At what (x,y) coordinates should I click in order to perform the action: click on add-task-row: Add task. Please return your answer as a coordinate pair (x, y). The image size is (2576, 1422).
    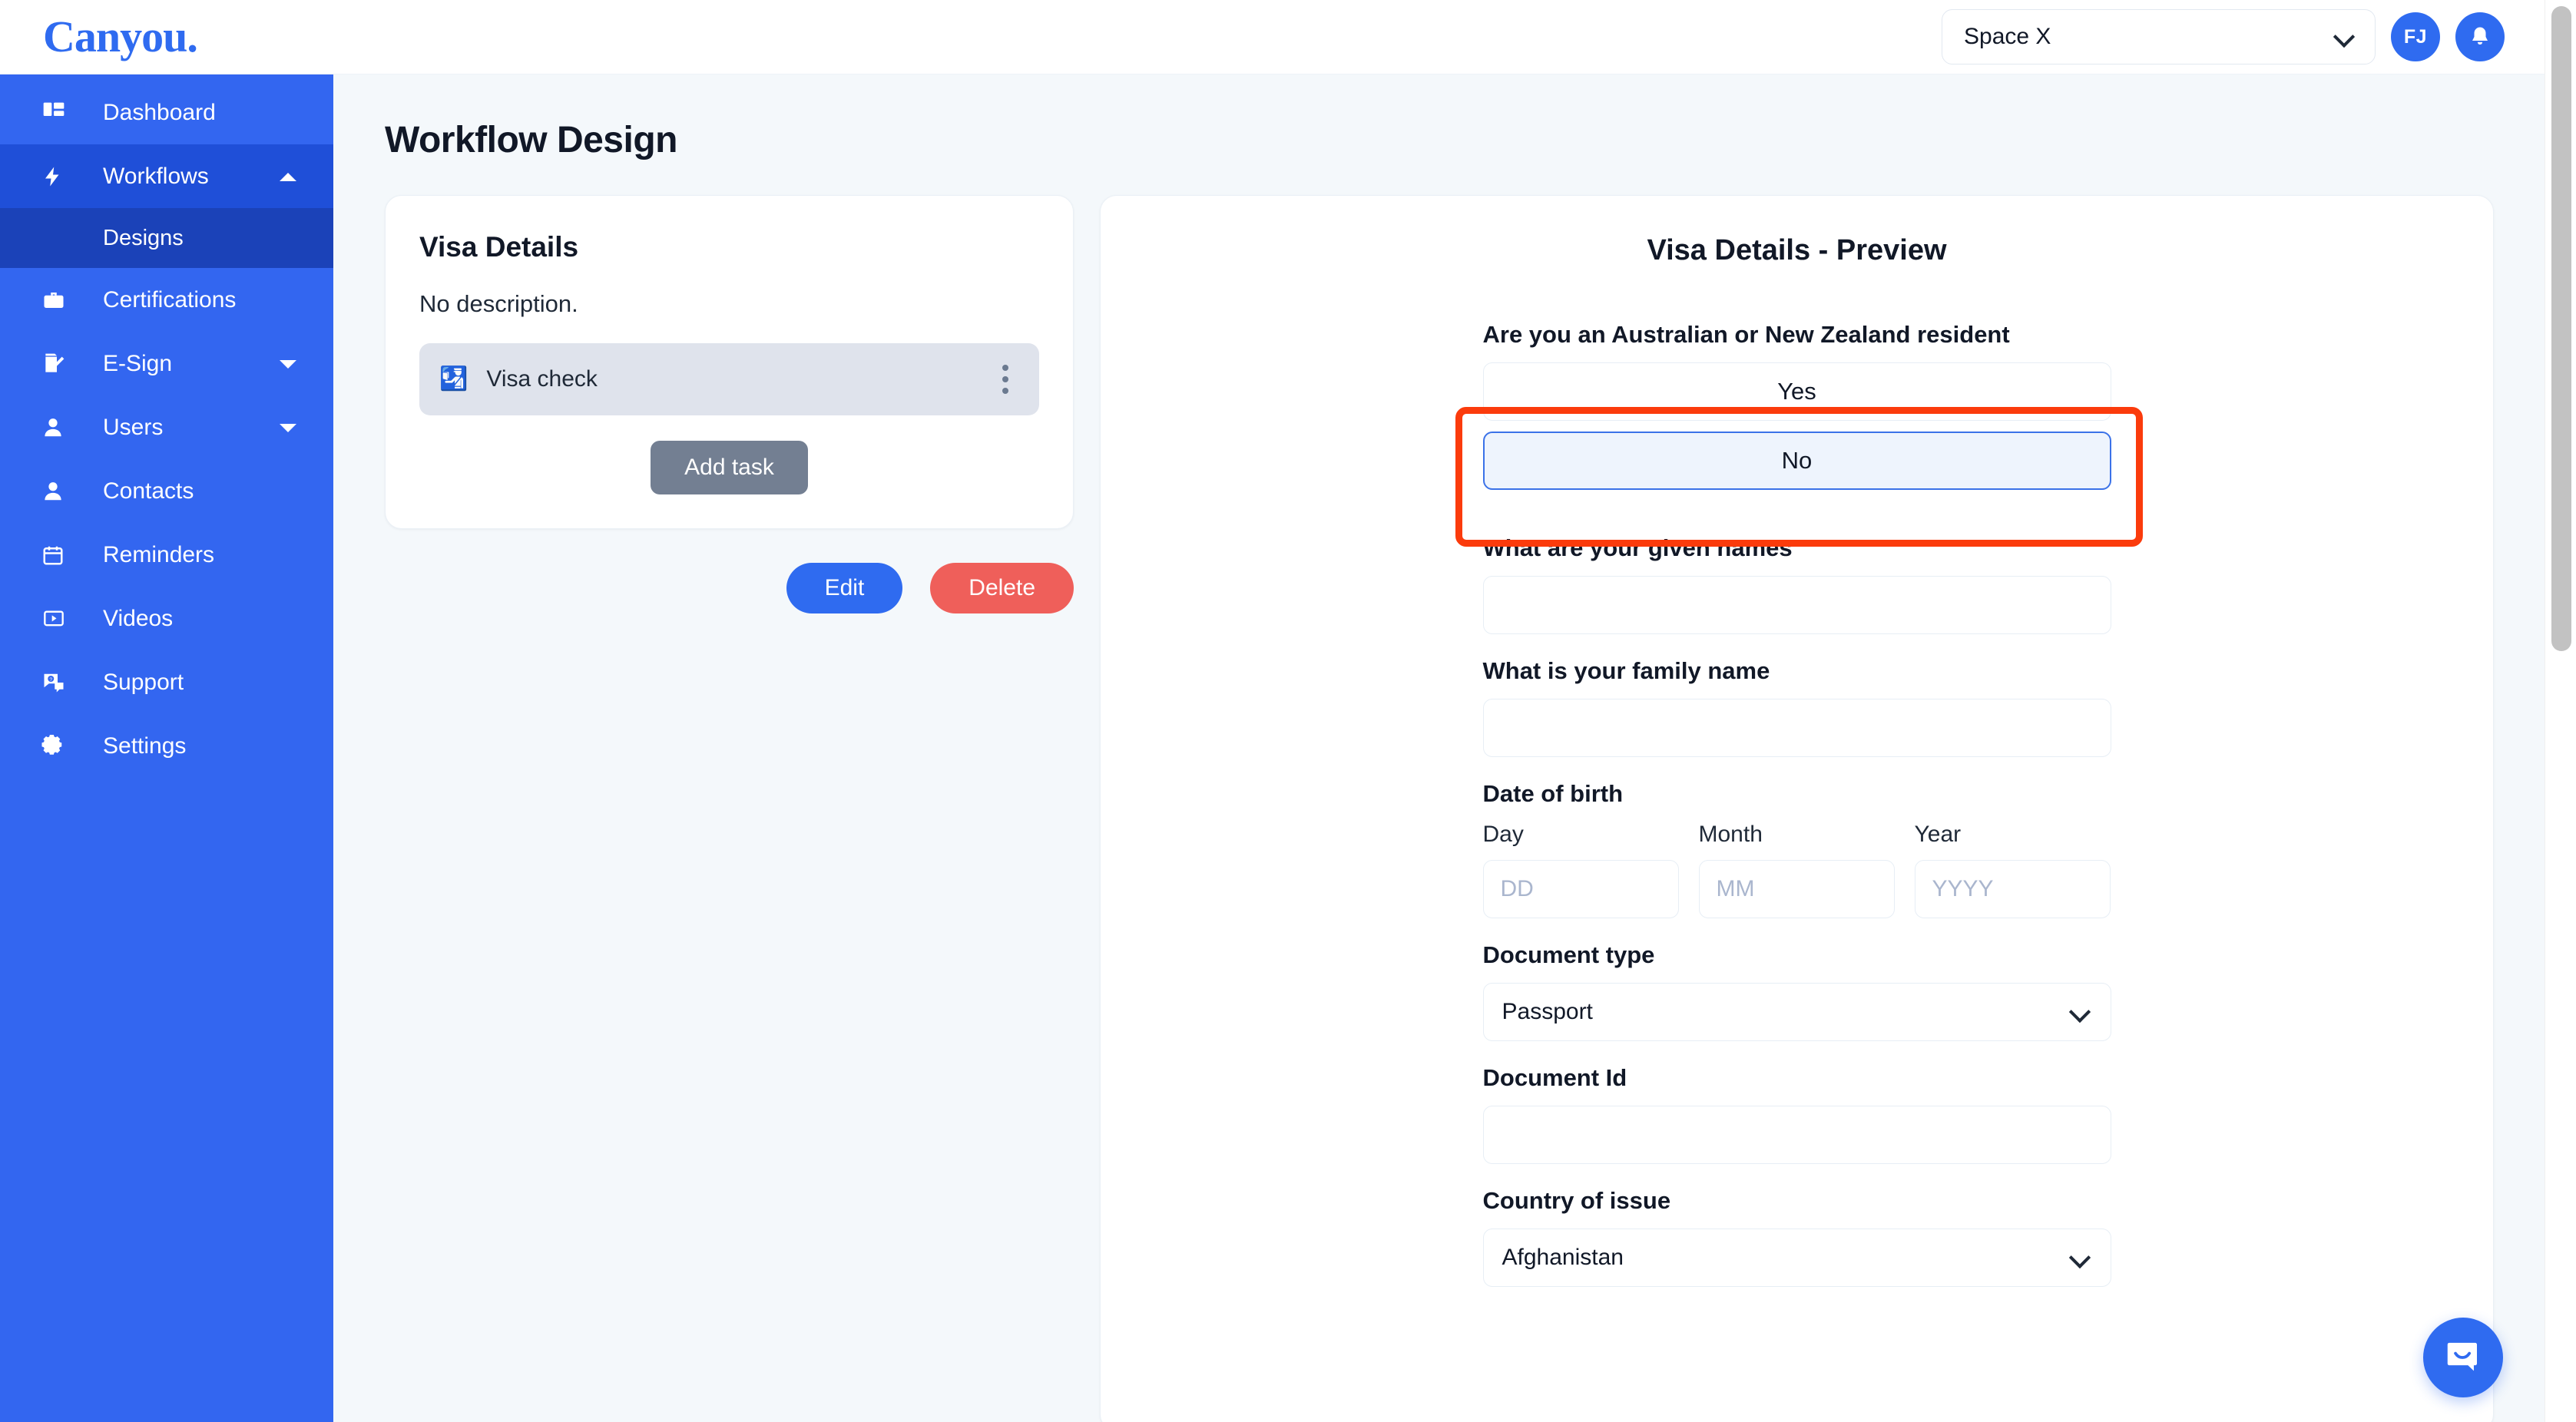
    Looking at the image, I should click on (729, 468).